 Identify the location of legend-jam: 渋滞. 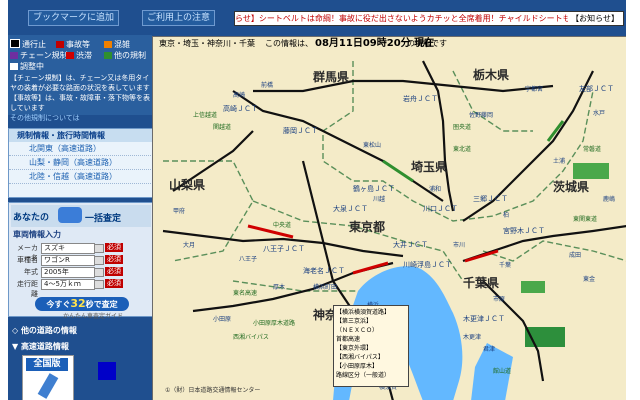
(79, 55).